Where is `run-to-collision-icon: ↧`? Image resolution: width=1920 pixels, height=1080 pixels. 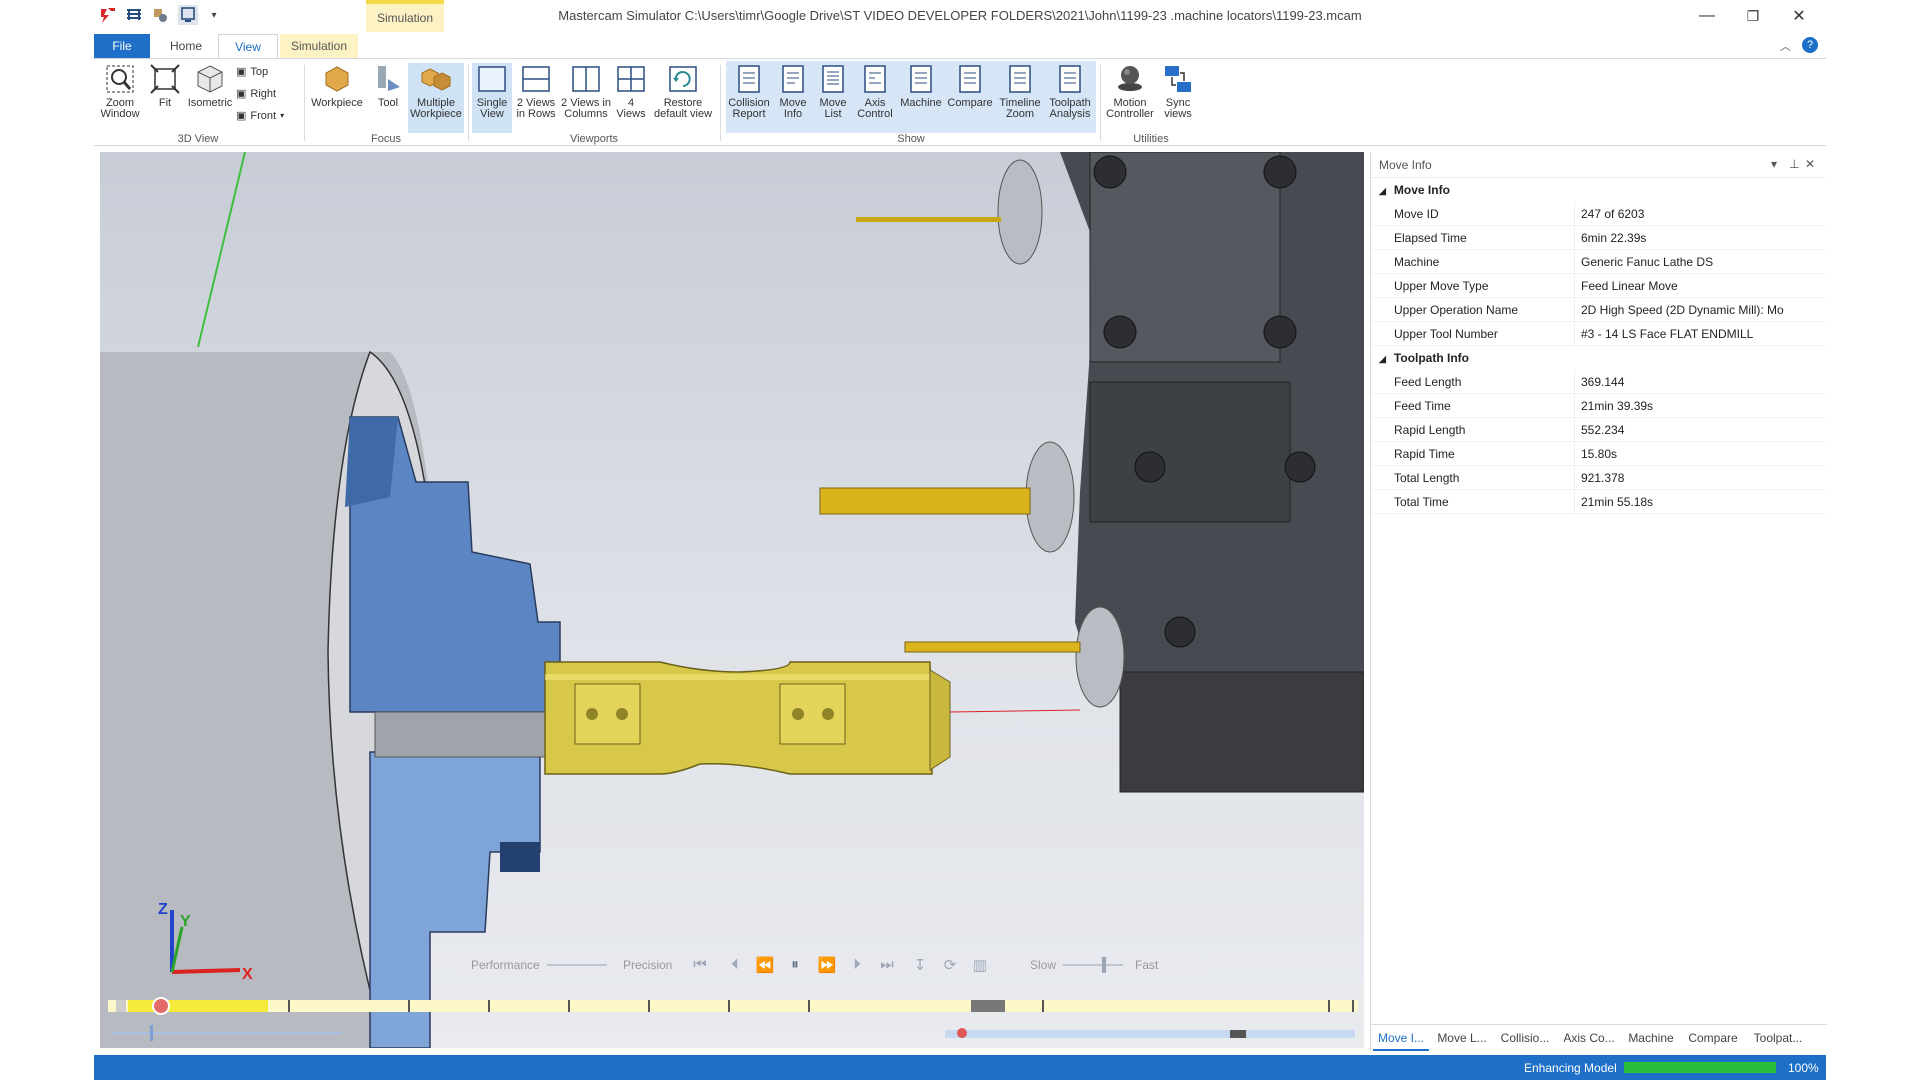 run-to-collision-icon: ↧ is located at coordinates (920, 965).